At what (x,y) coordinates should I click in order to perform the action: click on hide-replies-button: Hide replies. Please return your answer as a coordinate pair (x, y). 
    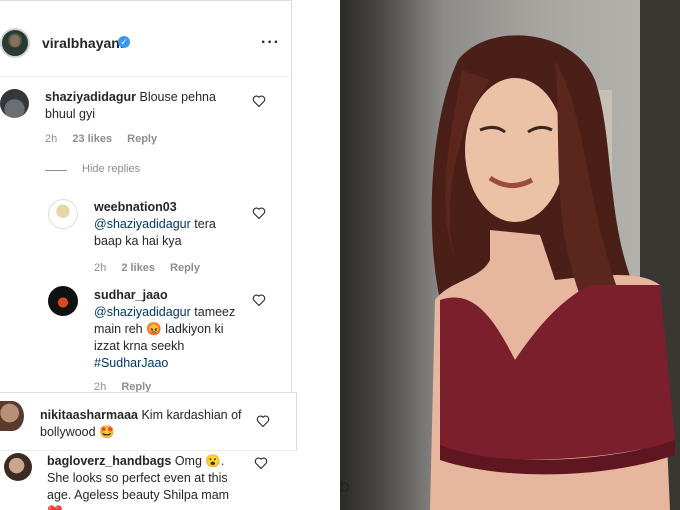
    Looking at the image, I should click on (111, 169).